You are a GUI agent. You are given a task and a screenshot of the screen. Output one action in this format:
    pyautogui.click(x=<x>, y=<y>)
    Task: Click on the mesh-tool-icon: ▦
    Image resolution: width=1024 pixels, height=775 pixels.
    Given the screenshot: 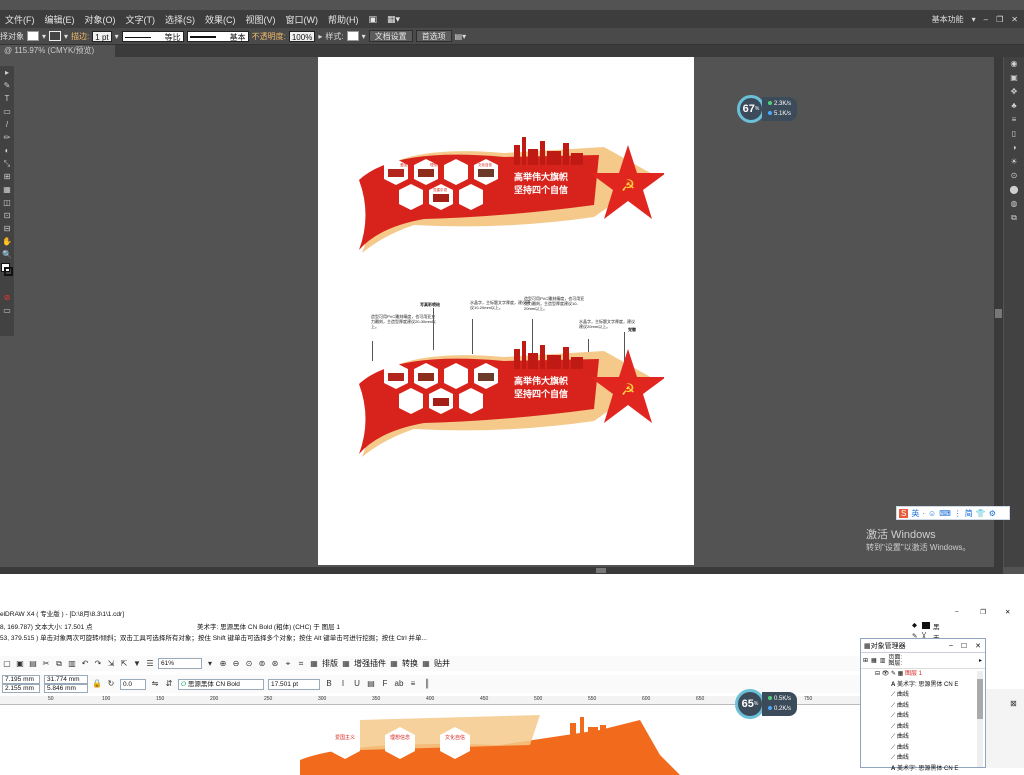 What is the action you would take?
    pyautogui.click(x=7, y=189)
    